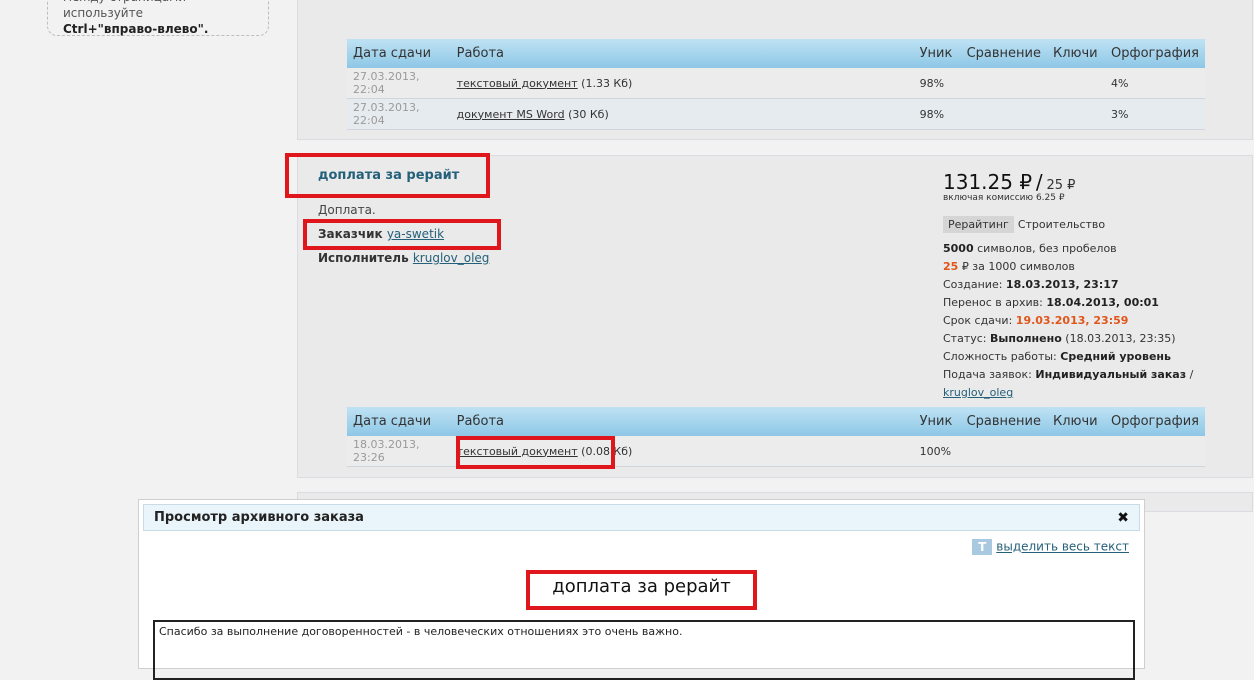  I want to click on meta-status: Статус: Выполнено (18.03.2013, 23:35), so click(1097, 339).